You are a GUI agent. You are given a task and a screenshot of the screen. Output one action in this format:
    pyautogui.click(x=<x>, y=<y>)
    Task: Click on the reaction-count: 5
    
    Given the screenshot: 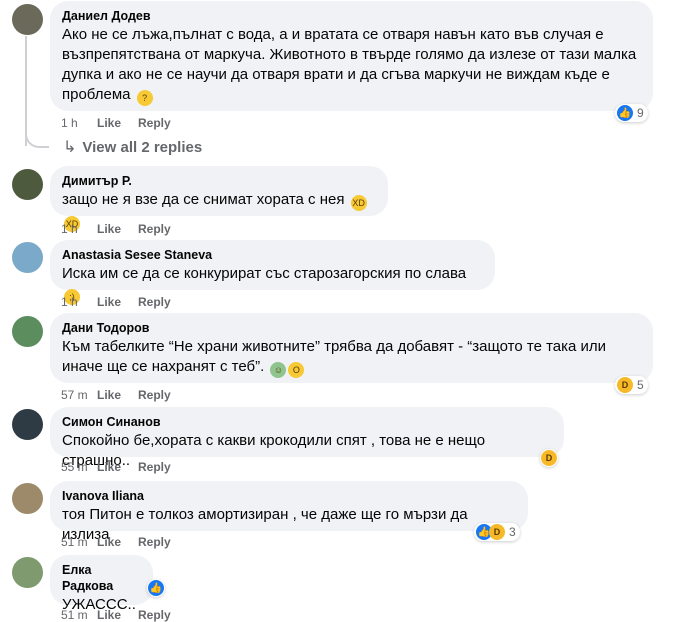 What is the action you would take?
    pyautogui.click(x=640, y=385)
    